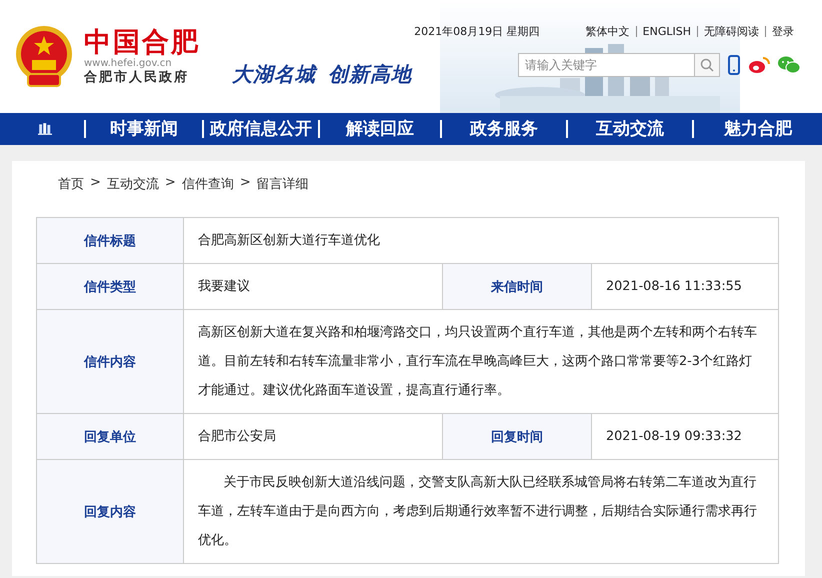 This screenshot has width=822, height=578. I want to click on top-link: 繁体中文, so click(608, 31).